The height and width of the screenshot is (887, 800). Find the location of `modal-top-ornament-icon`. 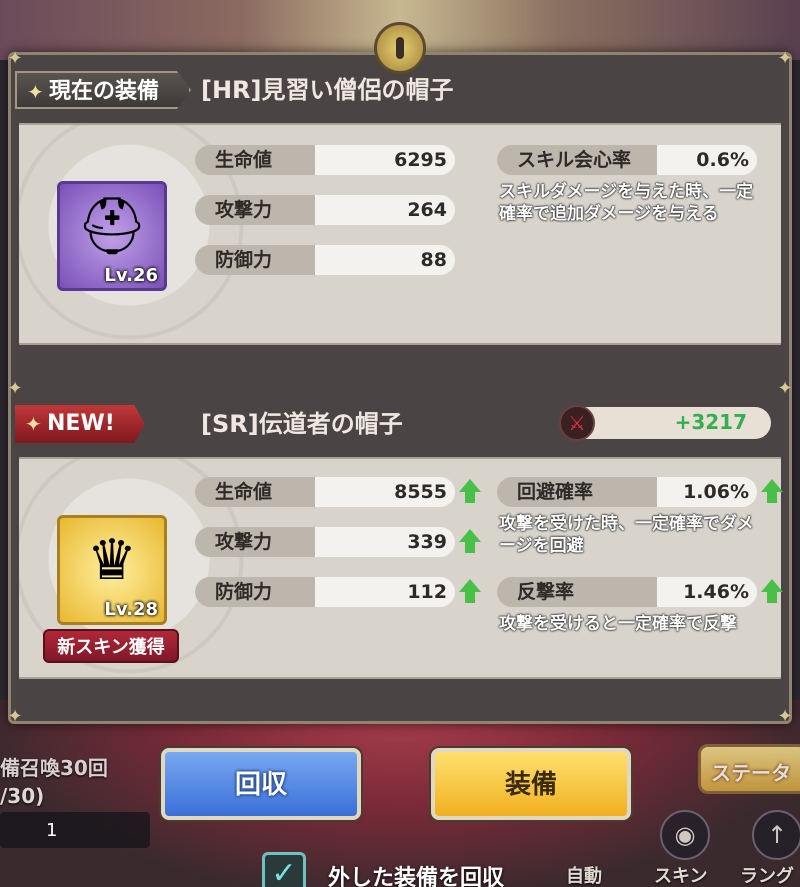

modal-top-ornament-icon is located at coordinates (400, 48).